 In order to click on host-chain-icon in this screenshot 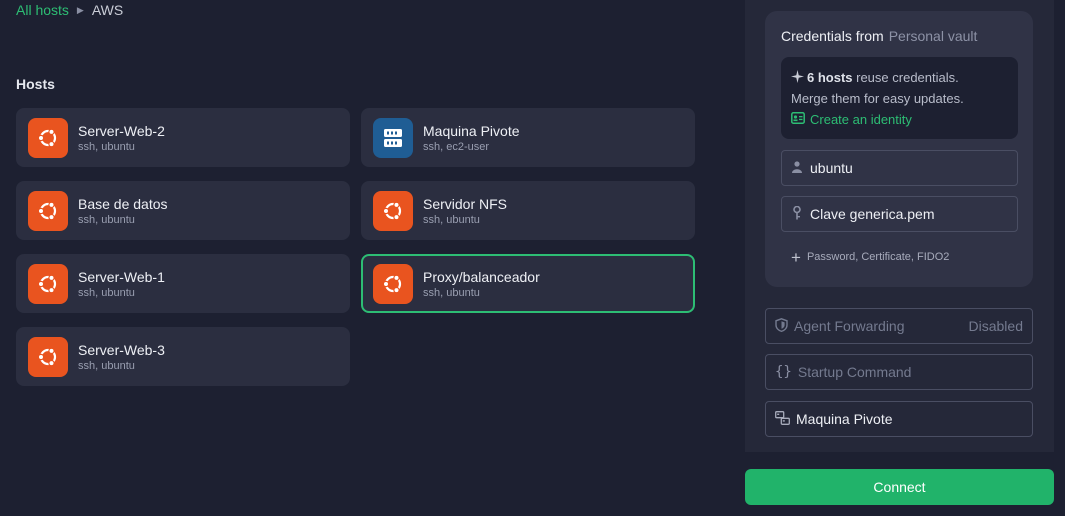, I will do `click(782, 419)`.